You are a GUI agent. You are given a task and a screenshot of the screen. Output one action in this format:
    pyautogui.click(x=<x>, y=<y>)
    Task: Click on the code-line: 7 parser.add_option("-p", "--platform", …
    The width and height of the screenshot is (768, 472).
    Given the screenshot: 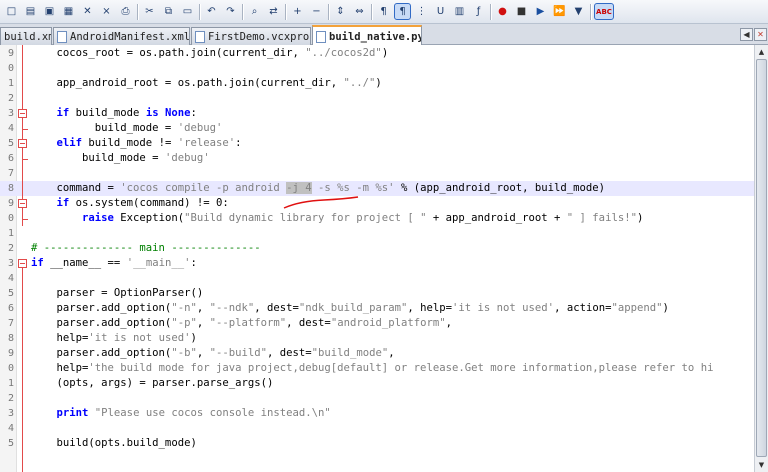 What is the action you would take?
    pyautogui.click(x=377, y=323)
    